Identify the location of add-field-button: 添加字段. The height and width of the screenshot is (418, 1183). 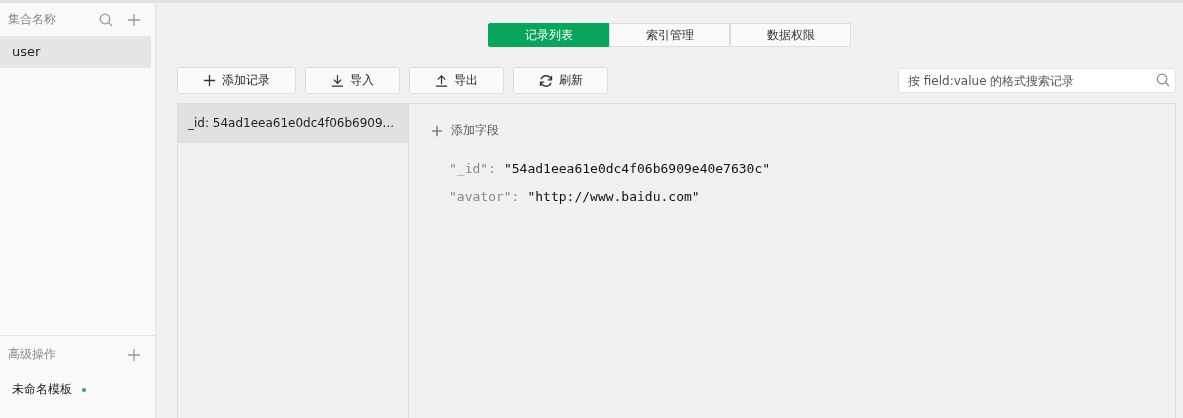
(465, 130).